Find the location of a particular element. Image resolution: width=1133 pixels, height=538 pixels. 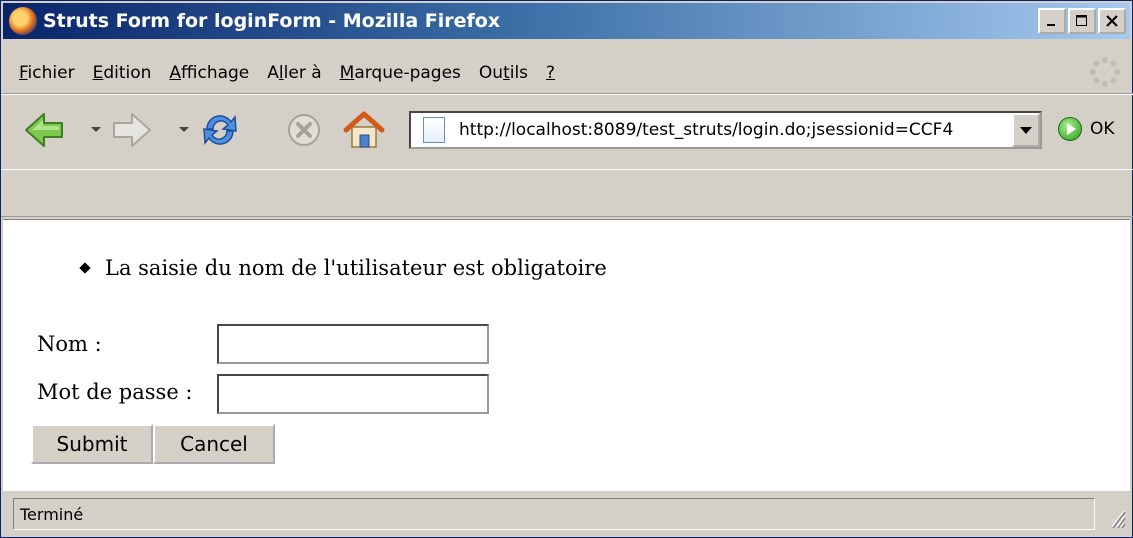

stop-button is located at coordinates (304, 130).